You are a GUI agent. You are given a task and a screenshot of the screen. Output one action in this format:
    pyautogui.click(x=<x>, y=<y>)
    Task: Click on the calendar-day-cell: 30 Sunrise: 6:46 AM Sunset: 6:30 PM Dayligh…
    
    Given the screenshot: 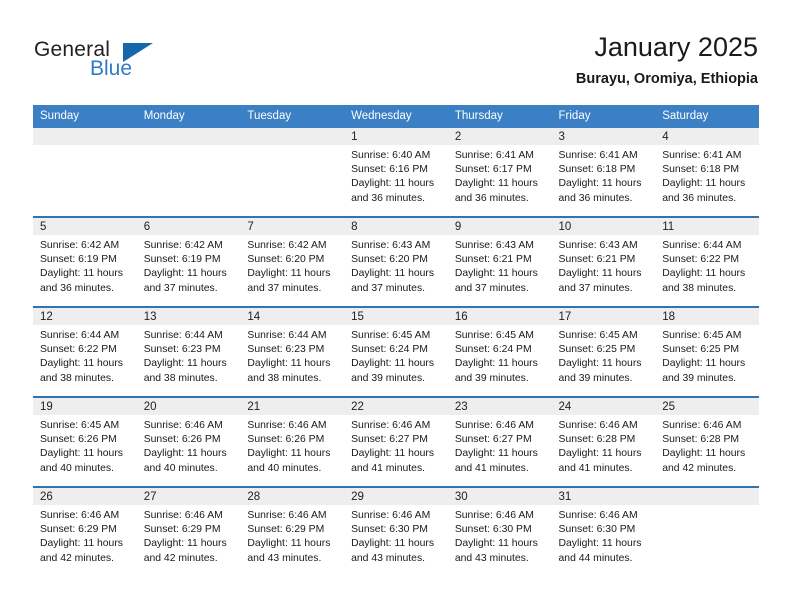 What is the action you would take?
    pyautogui.click(x=499, y=531)
    